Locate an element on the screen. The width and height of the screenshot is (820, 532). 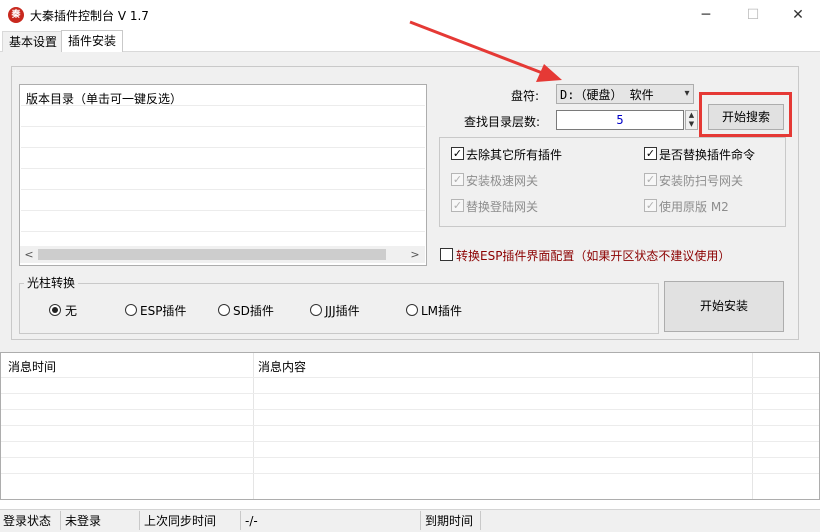
login-status-value: 未登录 is located at coordinates (83, 521).